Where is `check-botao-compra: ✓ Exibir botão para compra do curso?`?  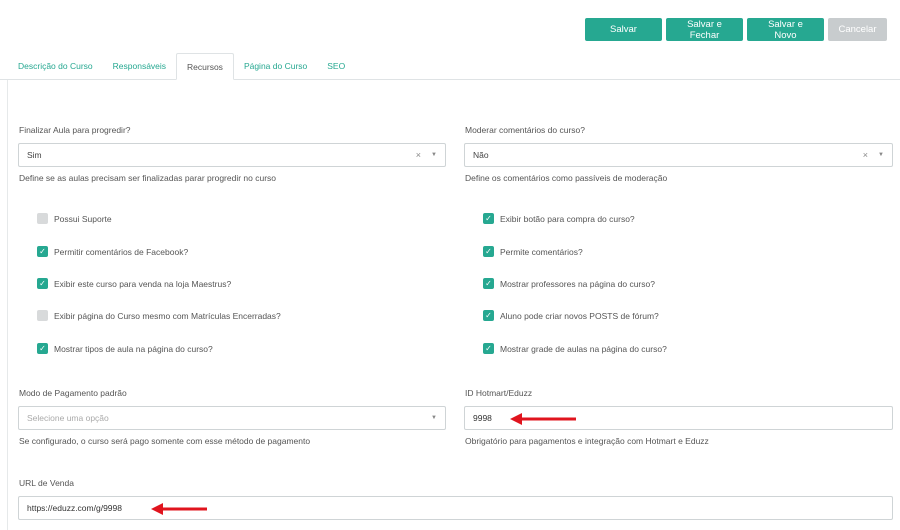
check-botao-compra: ✓ Exibir botão para compra do curso? is located at coordinates (559, 218).